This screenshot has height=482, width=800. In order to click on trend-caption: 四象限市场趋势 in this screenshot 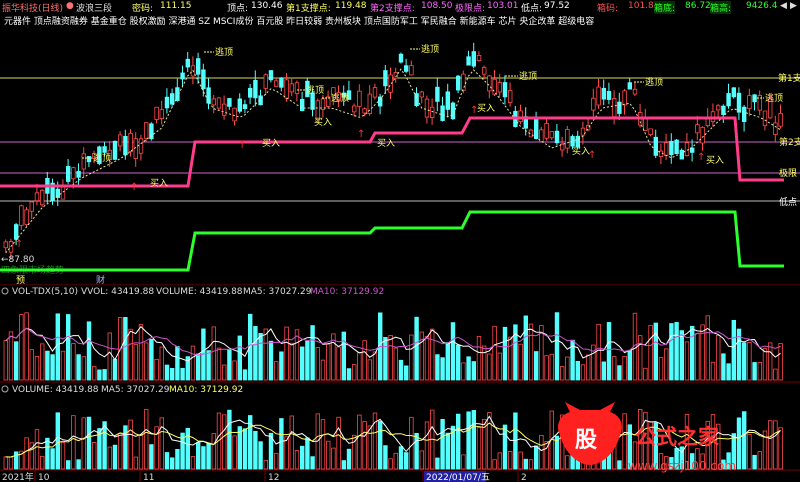, I will do `click(32, 270)`.